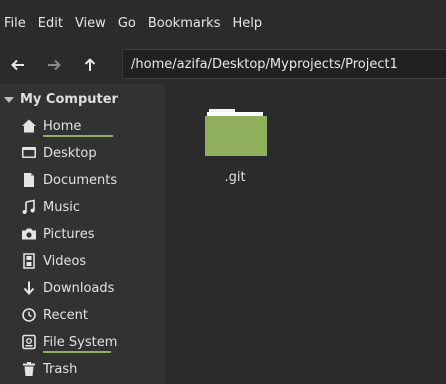  I want to click on film-icon, so click(29, 261).